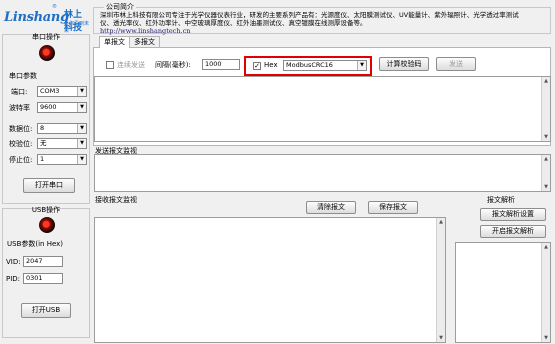 The height and width of the screenshot is (344, 555). What do you see at coordinates (545, 173) in the screenshot?
I see `send-monitor-scrollbar: ▲ ▼` at bounding box center [545, 173].